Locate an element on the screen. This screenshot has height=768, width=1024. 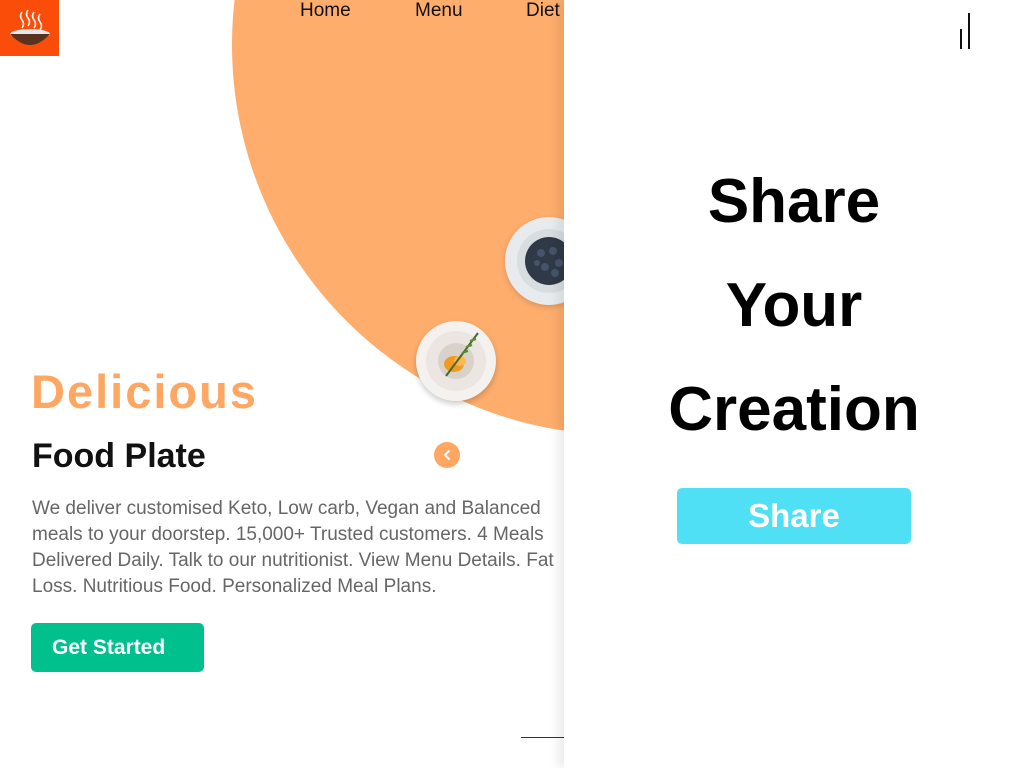
hero-subtitle: Food Plate is located at coordinates (119, 456).